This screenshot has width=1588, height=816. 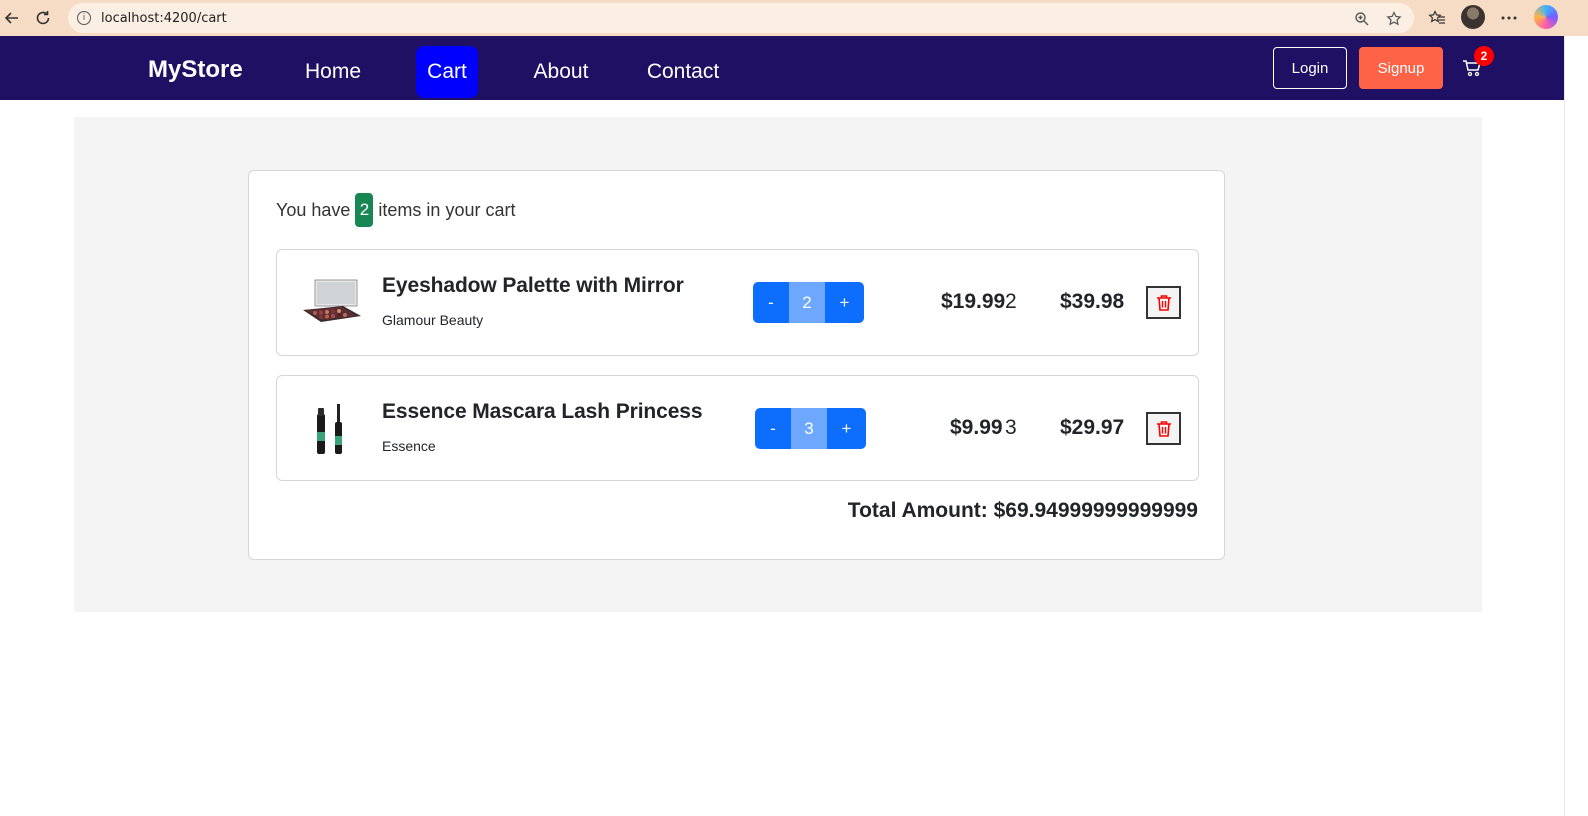 What do you see at coordinates (1011, 427) in the screenshot?
I see `unit-quantity: 3` at bounding box center [1011, 427].